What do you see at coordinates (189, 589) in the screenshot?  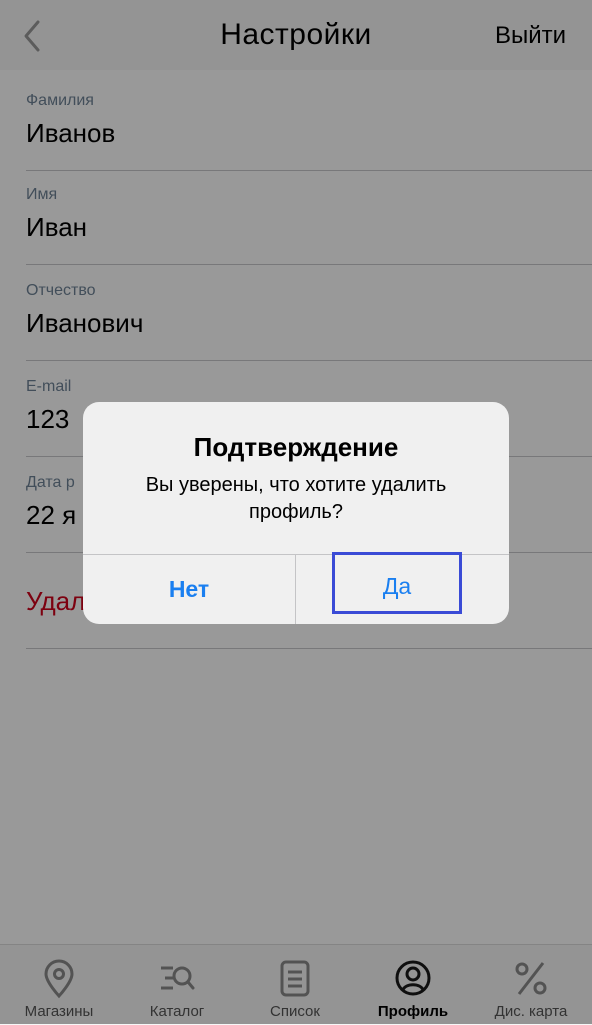 I see `cancel-button: Нет` at bounding box center [189, 589].